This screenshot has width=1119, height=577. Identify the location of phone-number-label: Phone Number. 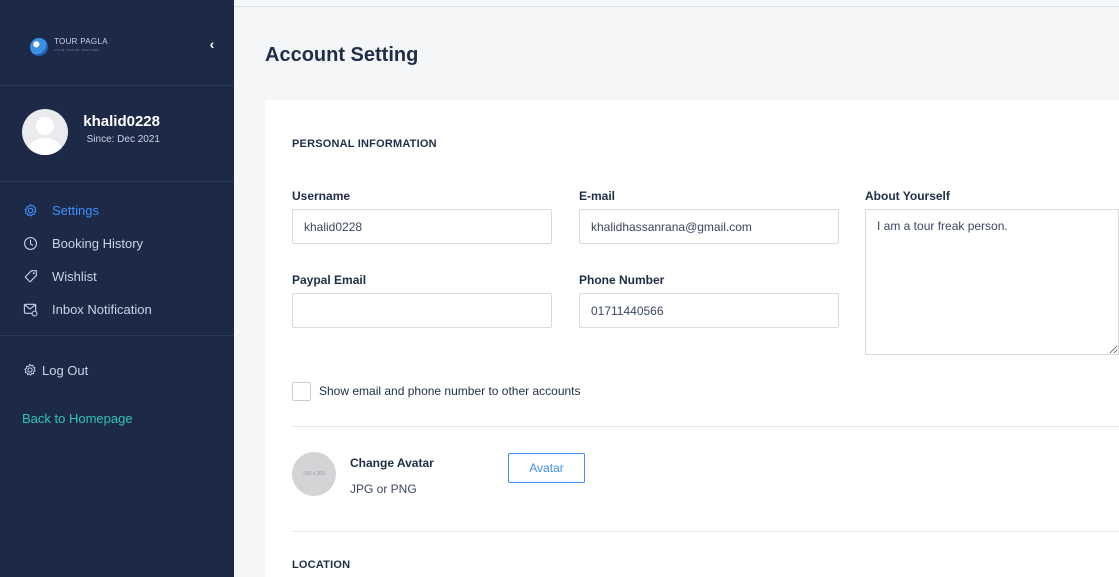
(622, 280).